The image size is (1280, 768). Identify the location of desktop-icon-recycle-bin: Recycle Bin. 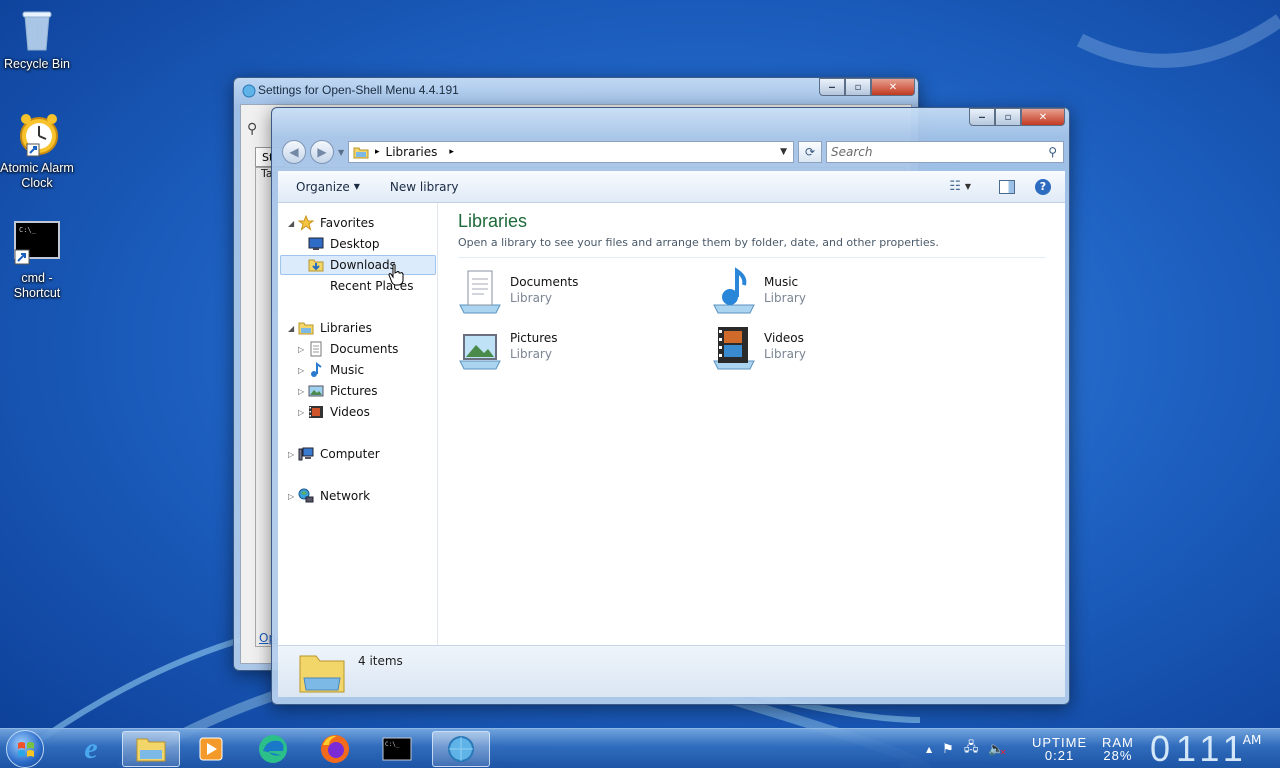
(37, 39).